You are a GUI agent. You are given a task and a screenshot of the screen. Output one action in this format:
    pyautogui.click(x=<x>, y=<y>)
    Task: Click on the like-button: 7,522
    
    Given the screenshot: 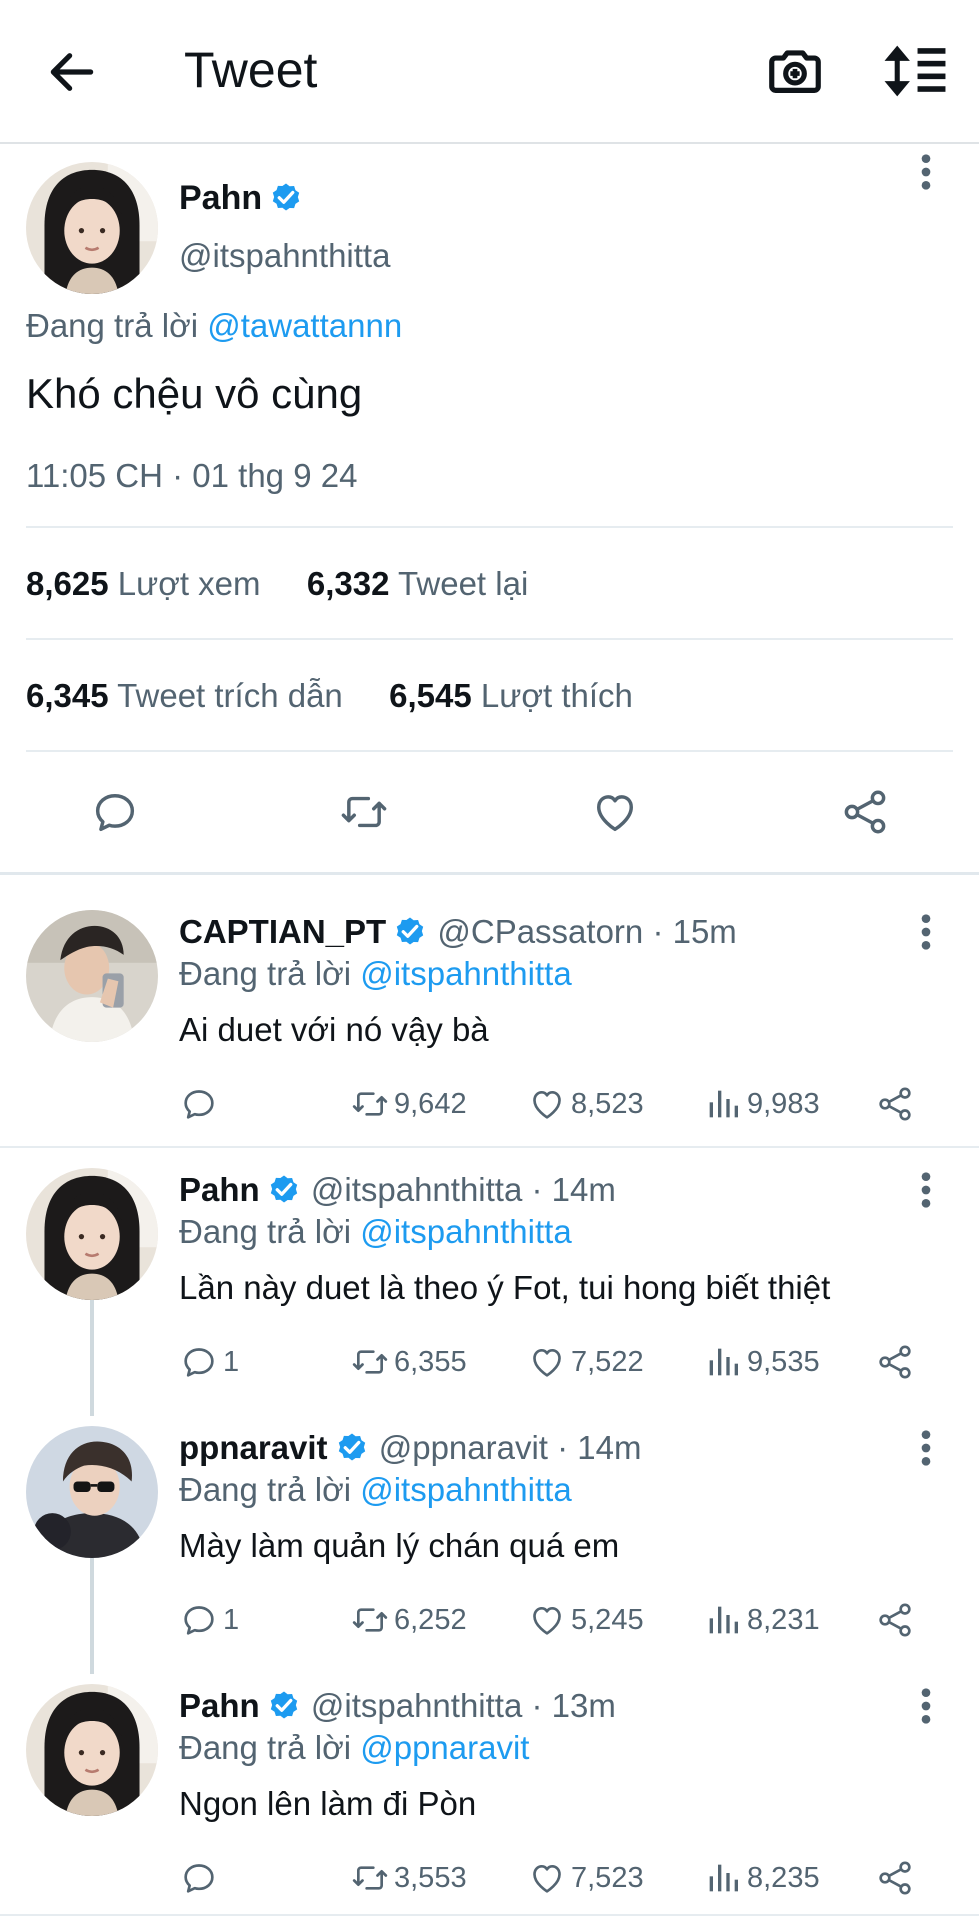 What is the action you would take?
    pyautogui.click(x=585, y=1362)
    